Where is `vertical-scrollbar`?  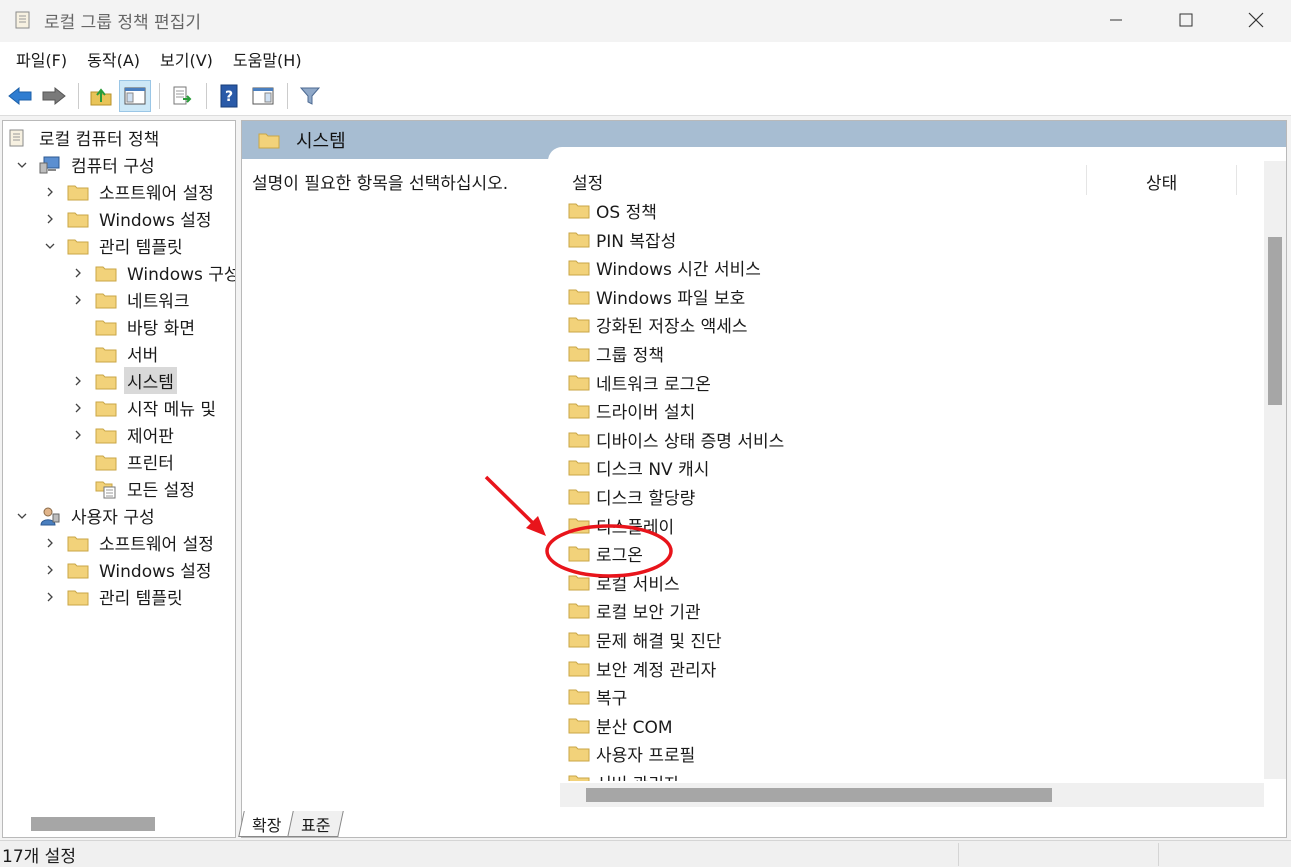
vertical-scrollbar is located at coordinates (1275, 470).